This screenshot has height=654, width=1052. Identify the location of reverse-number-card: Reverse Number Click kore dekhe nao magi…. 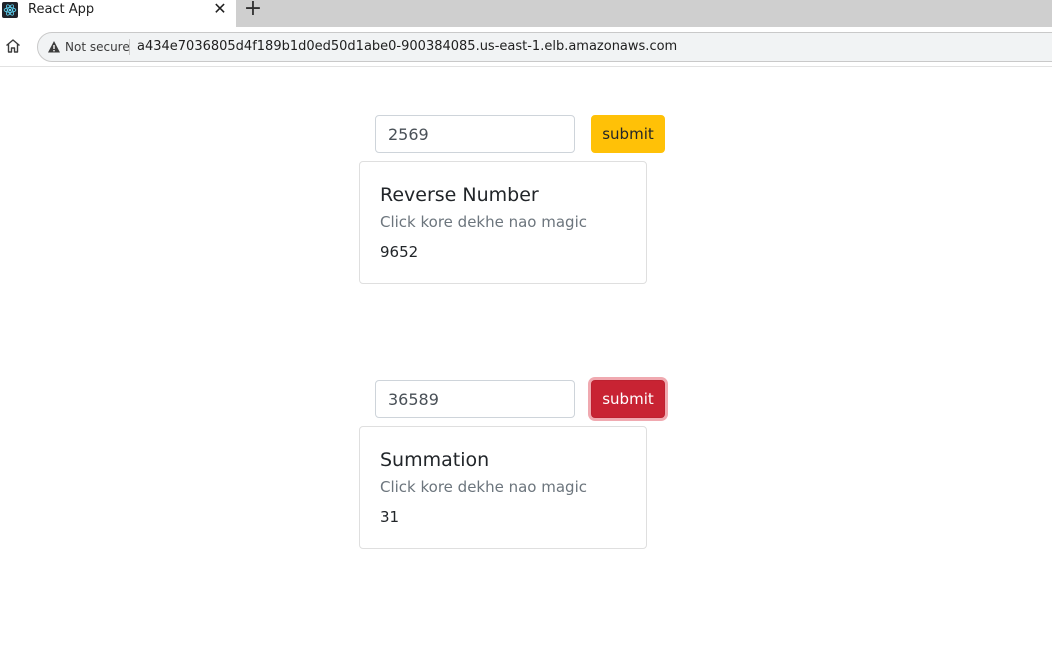
(503, 222).